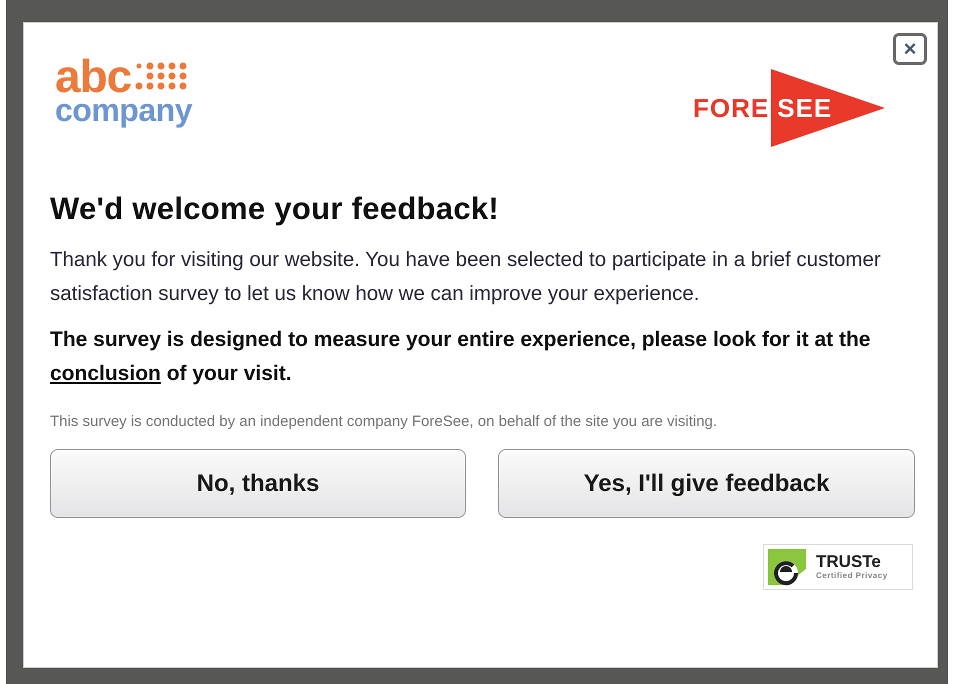 Image resolution: width=954 pixels, height=684 pixels. What do you see at coordinates (706, 483) in the screenshot?
I see `accept-button: Yes, I'll give feedback` at bounding box center [706, 483].